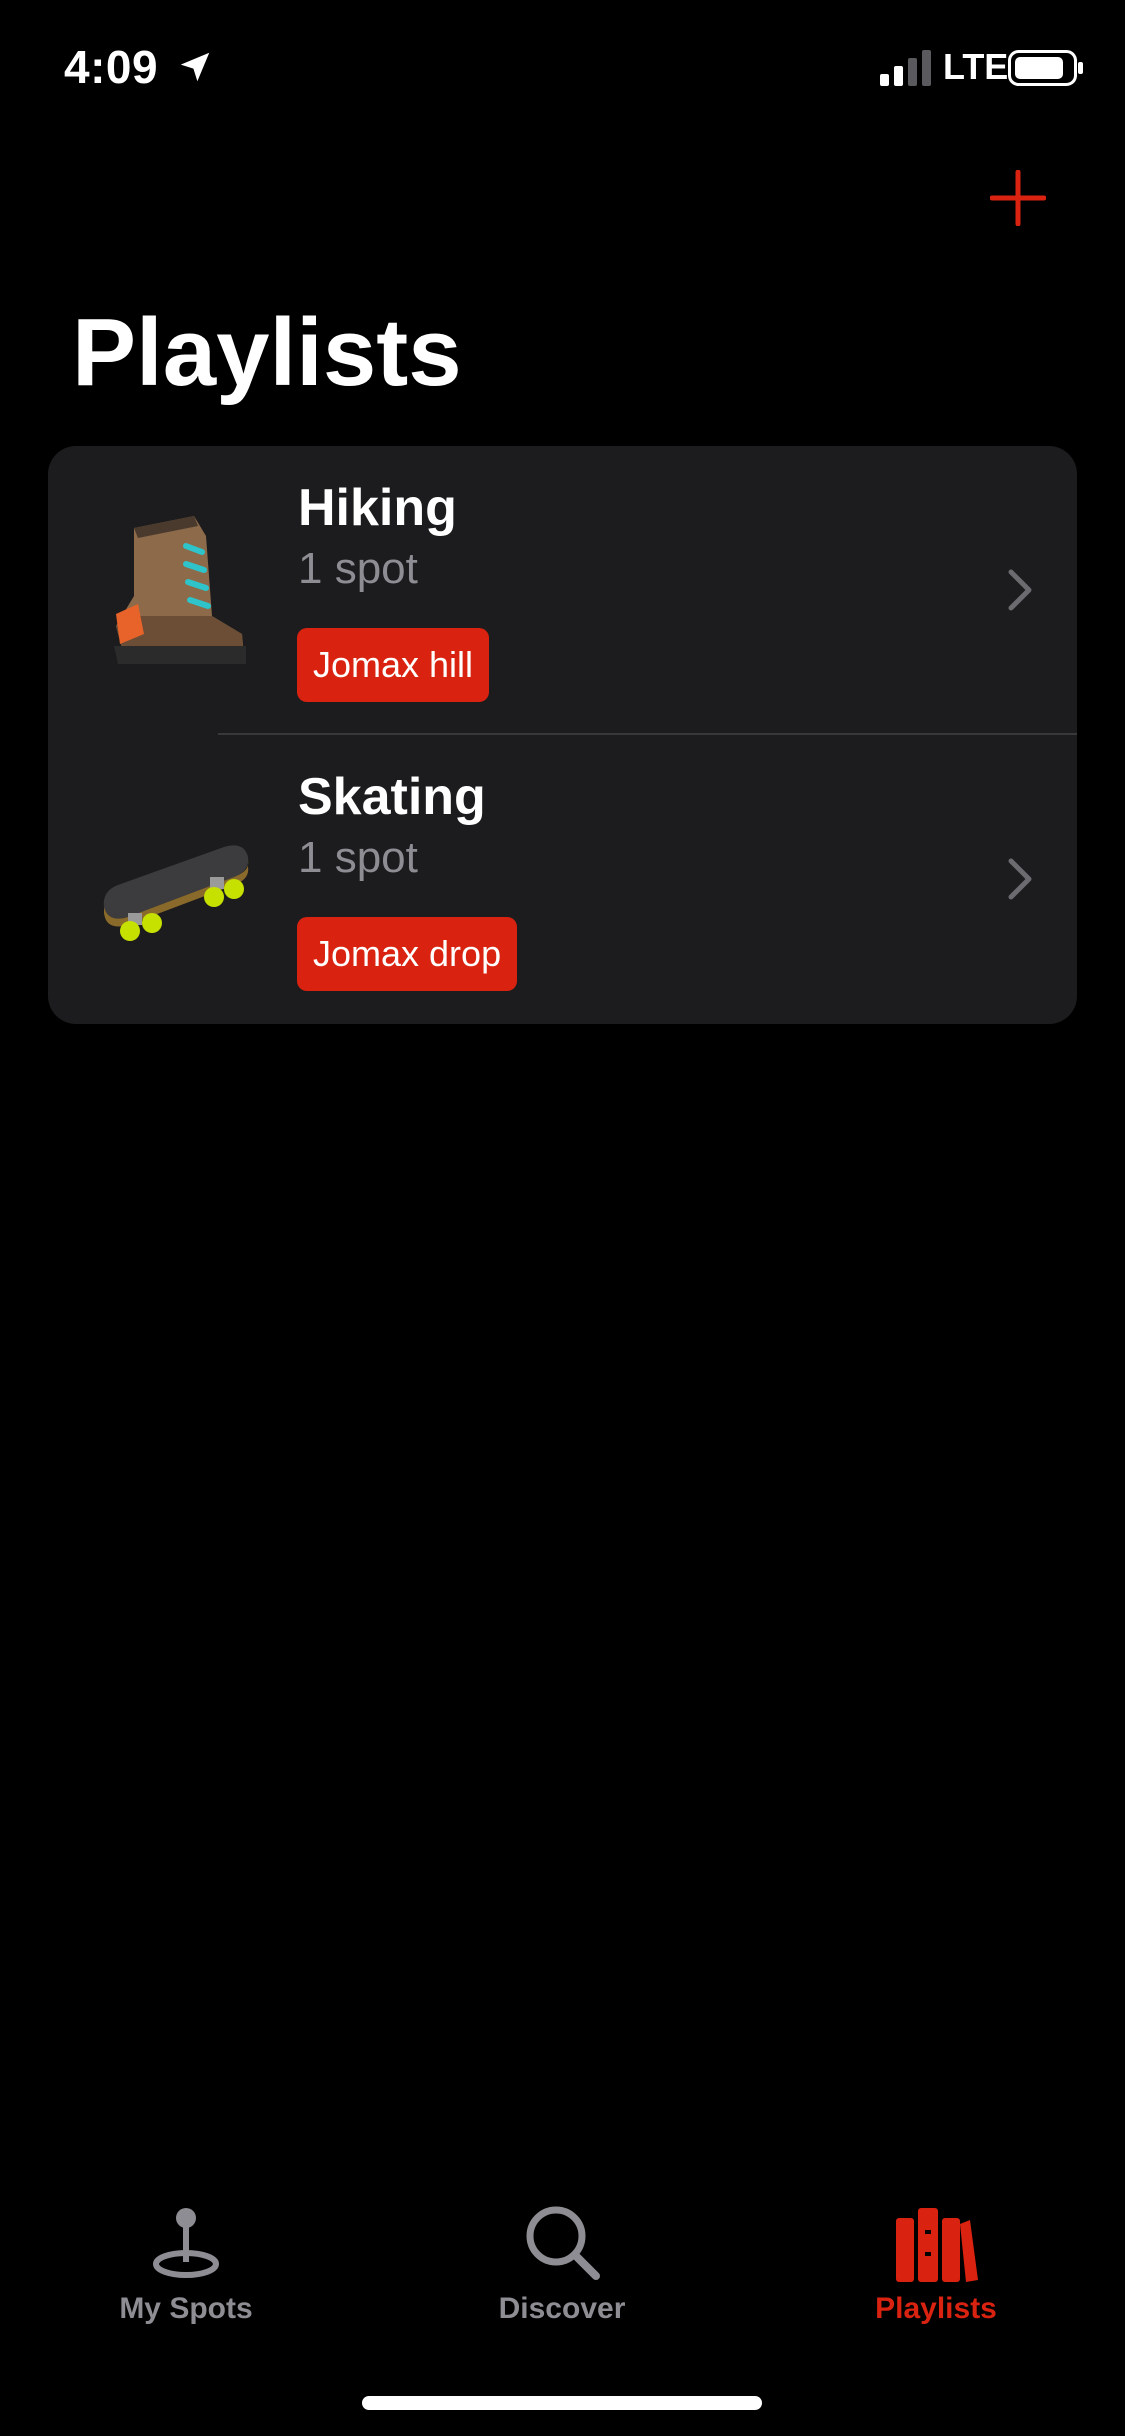 This screenshot has height=2436, width=1125. I want to click on playlist-row-hiking: Hiking 1 spot Jomax hill, so click(562, 590).